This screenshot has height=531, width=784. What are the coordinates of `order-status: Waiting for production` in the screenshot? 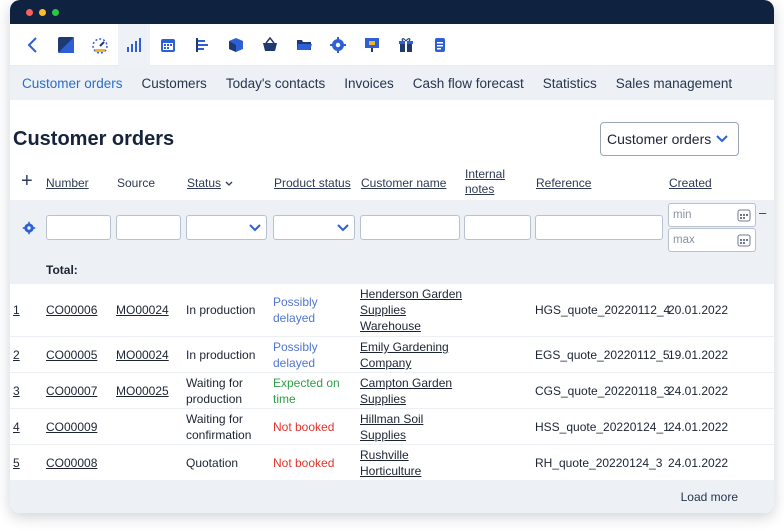 It's located at (214, 391).